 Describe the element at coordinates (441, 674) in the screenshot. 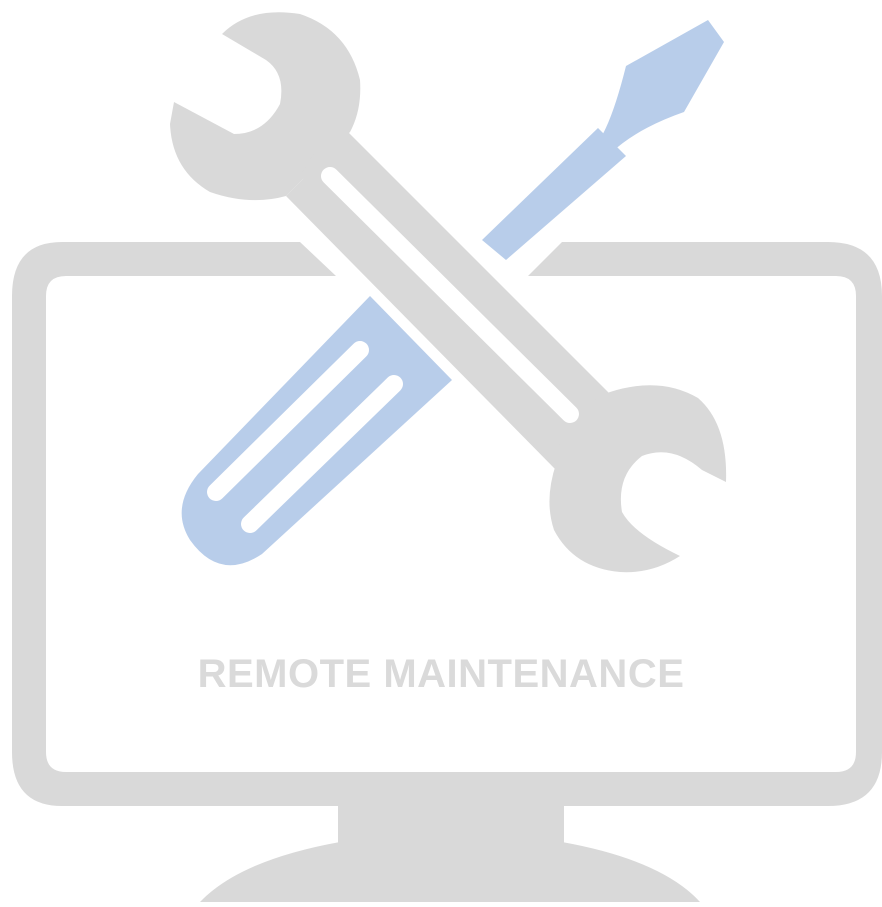

I see `remote-maintenance-caption: REMOTE MAINTENANCE` at that location.